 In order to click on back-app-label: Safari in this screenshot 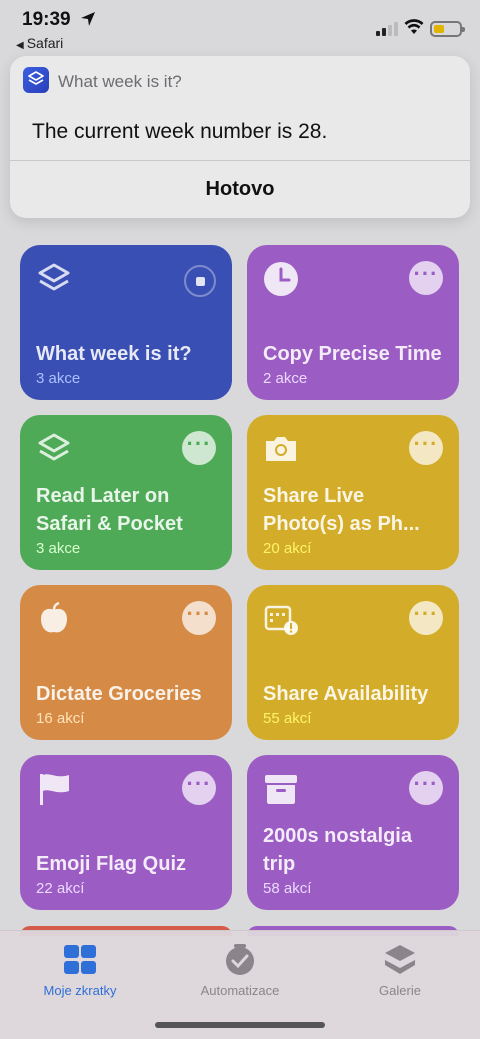, I will do `click(45, 43)`.